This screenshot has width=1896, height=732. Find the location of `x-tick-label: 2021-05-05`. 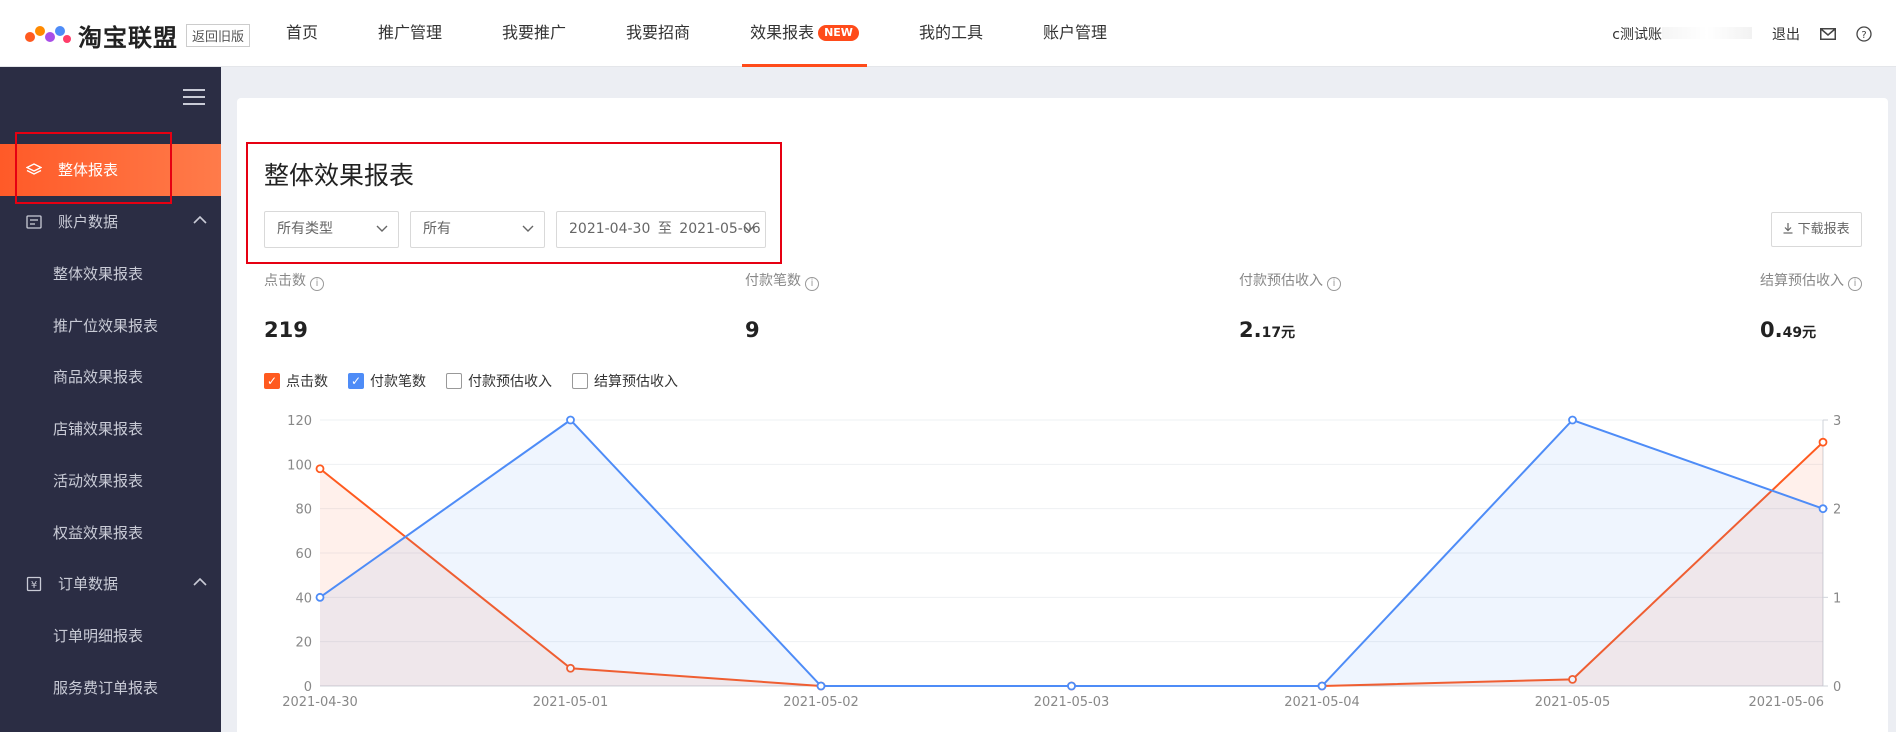

x-tick-label: 2021-05-05 is located at coordinates (1573, 702).